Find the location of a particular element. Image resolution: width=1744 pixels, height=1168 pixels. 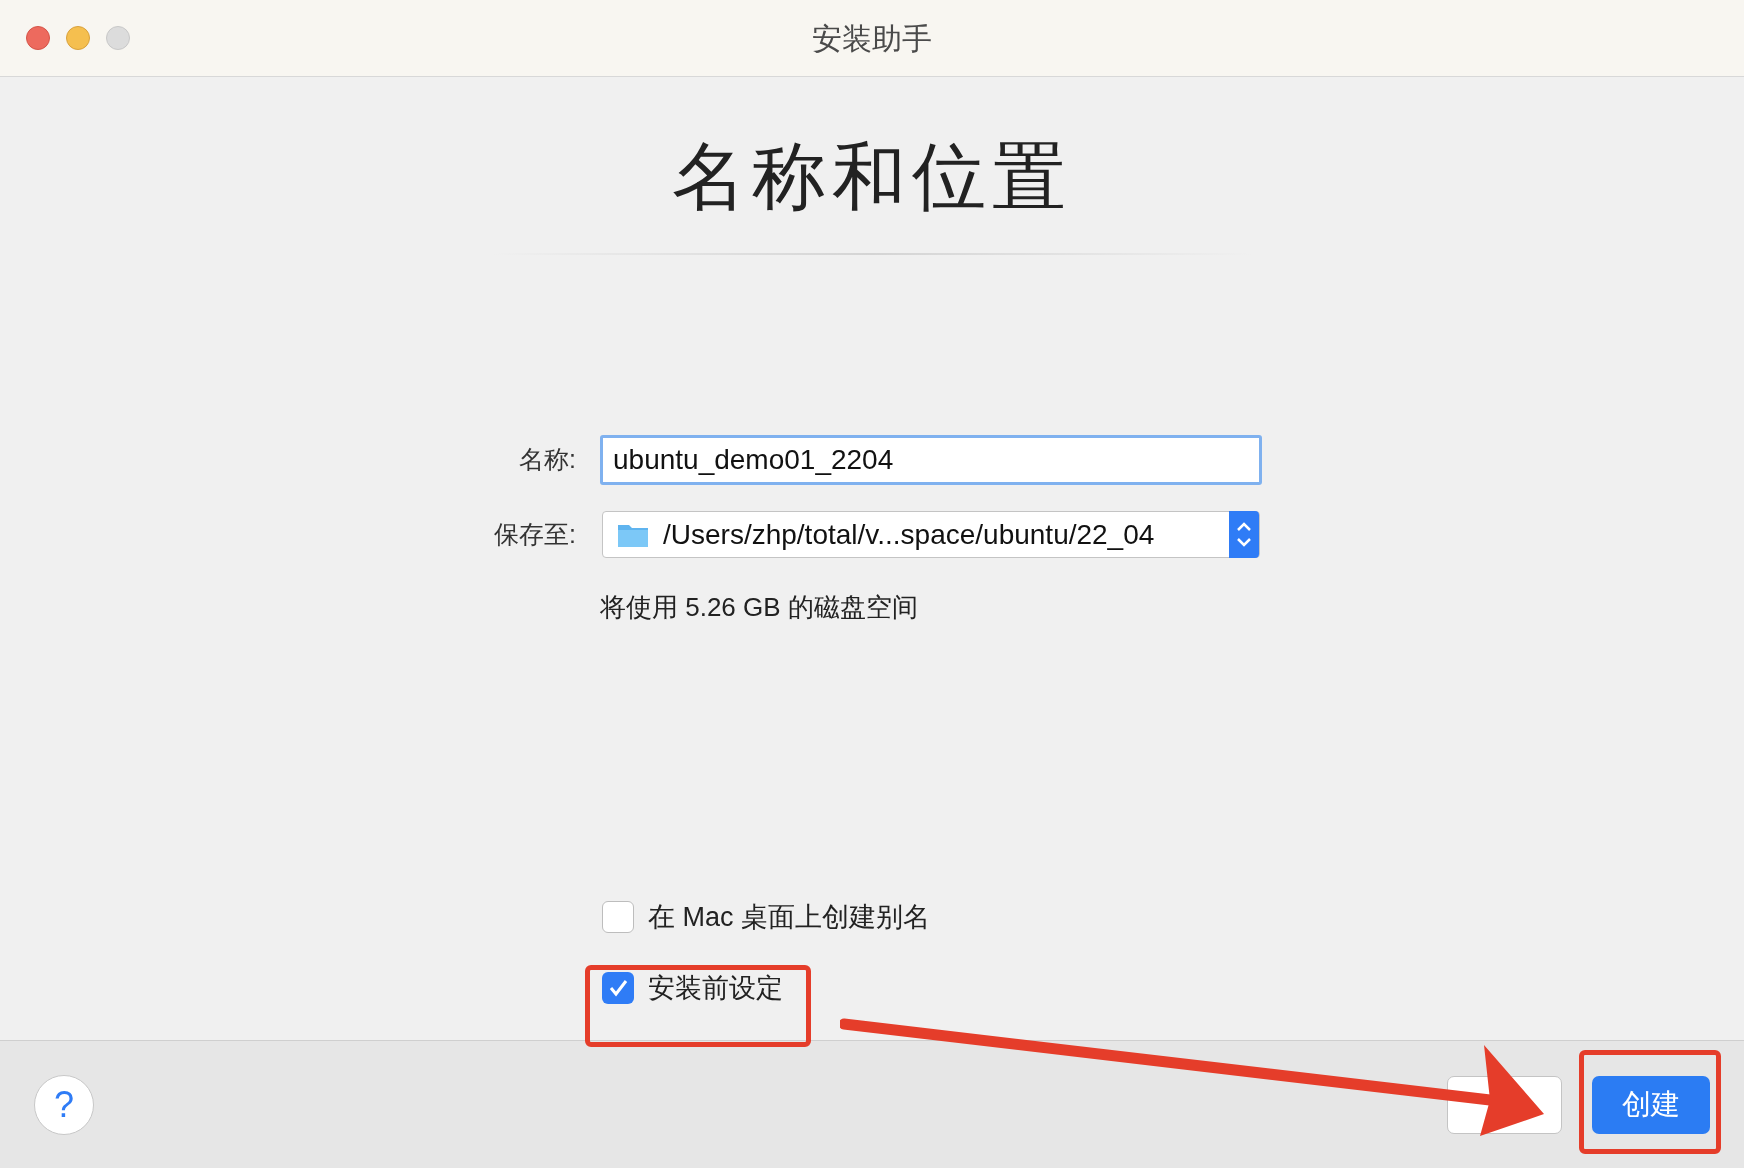

checkbox-label: 安装前设定 is located at coordinates (715, 988).